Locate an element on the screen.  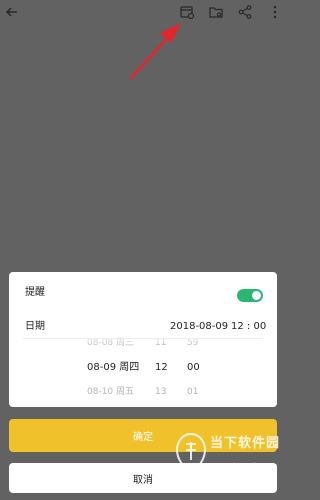
reminder-toggle is located at coordinates (250, 295).